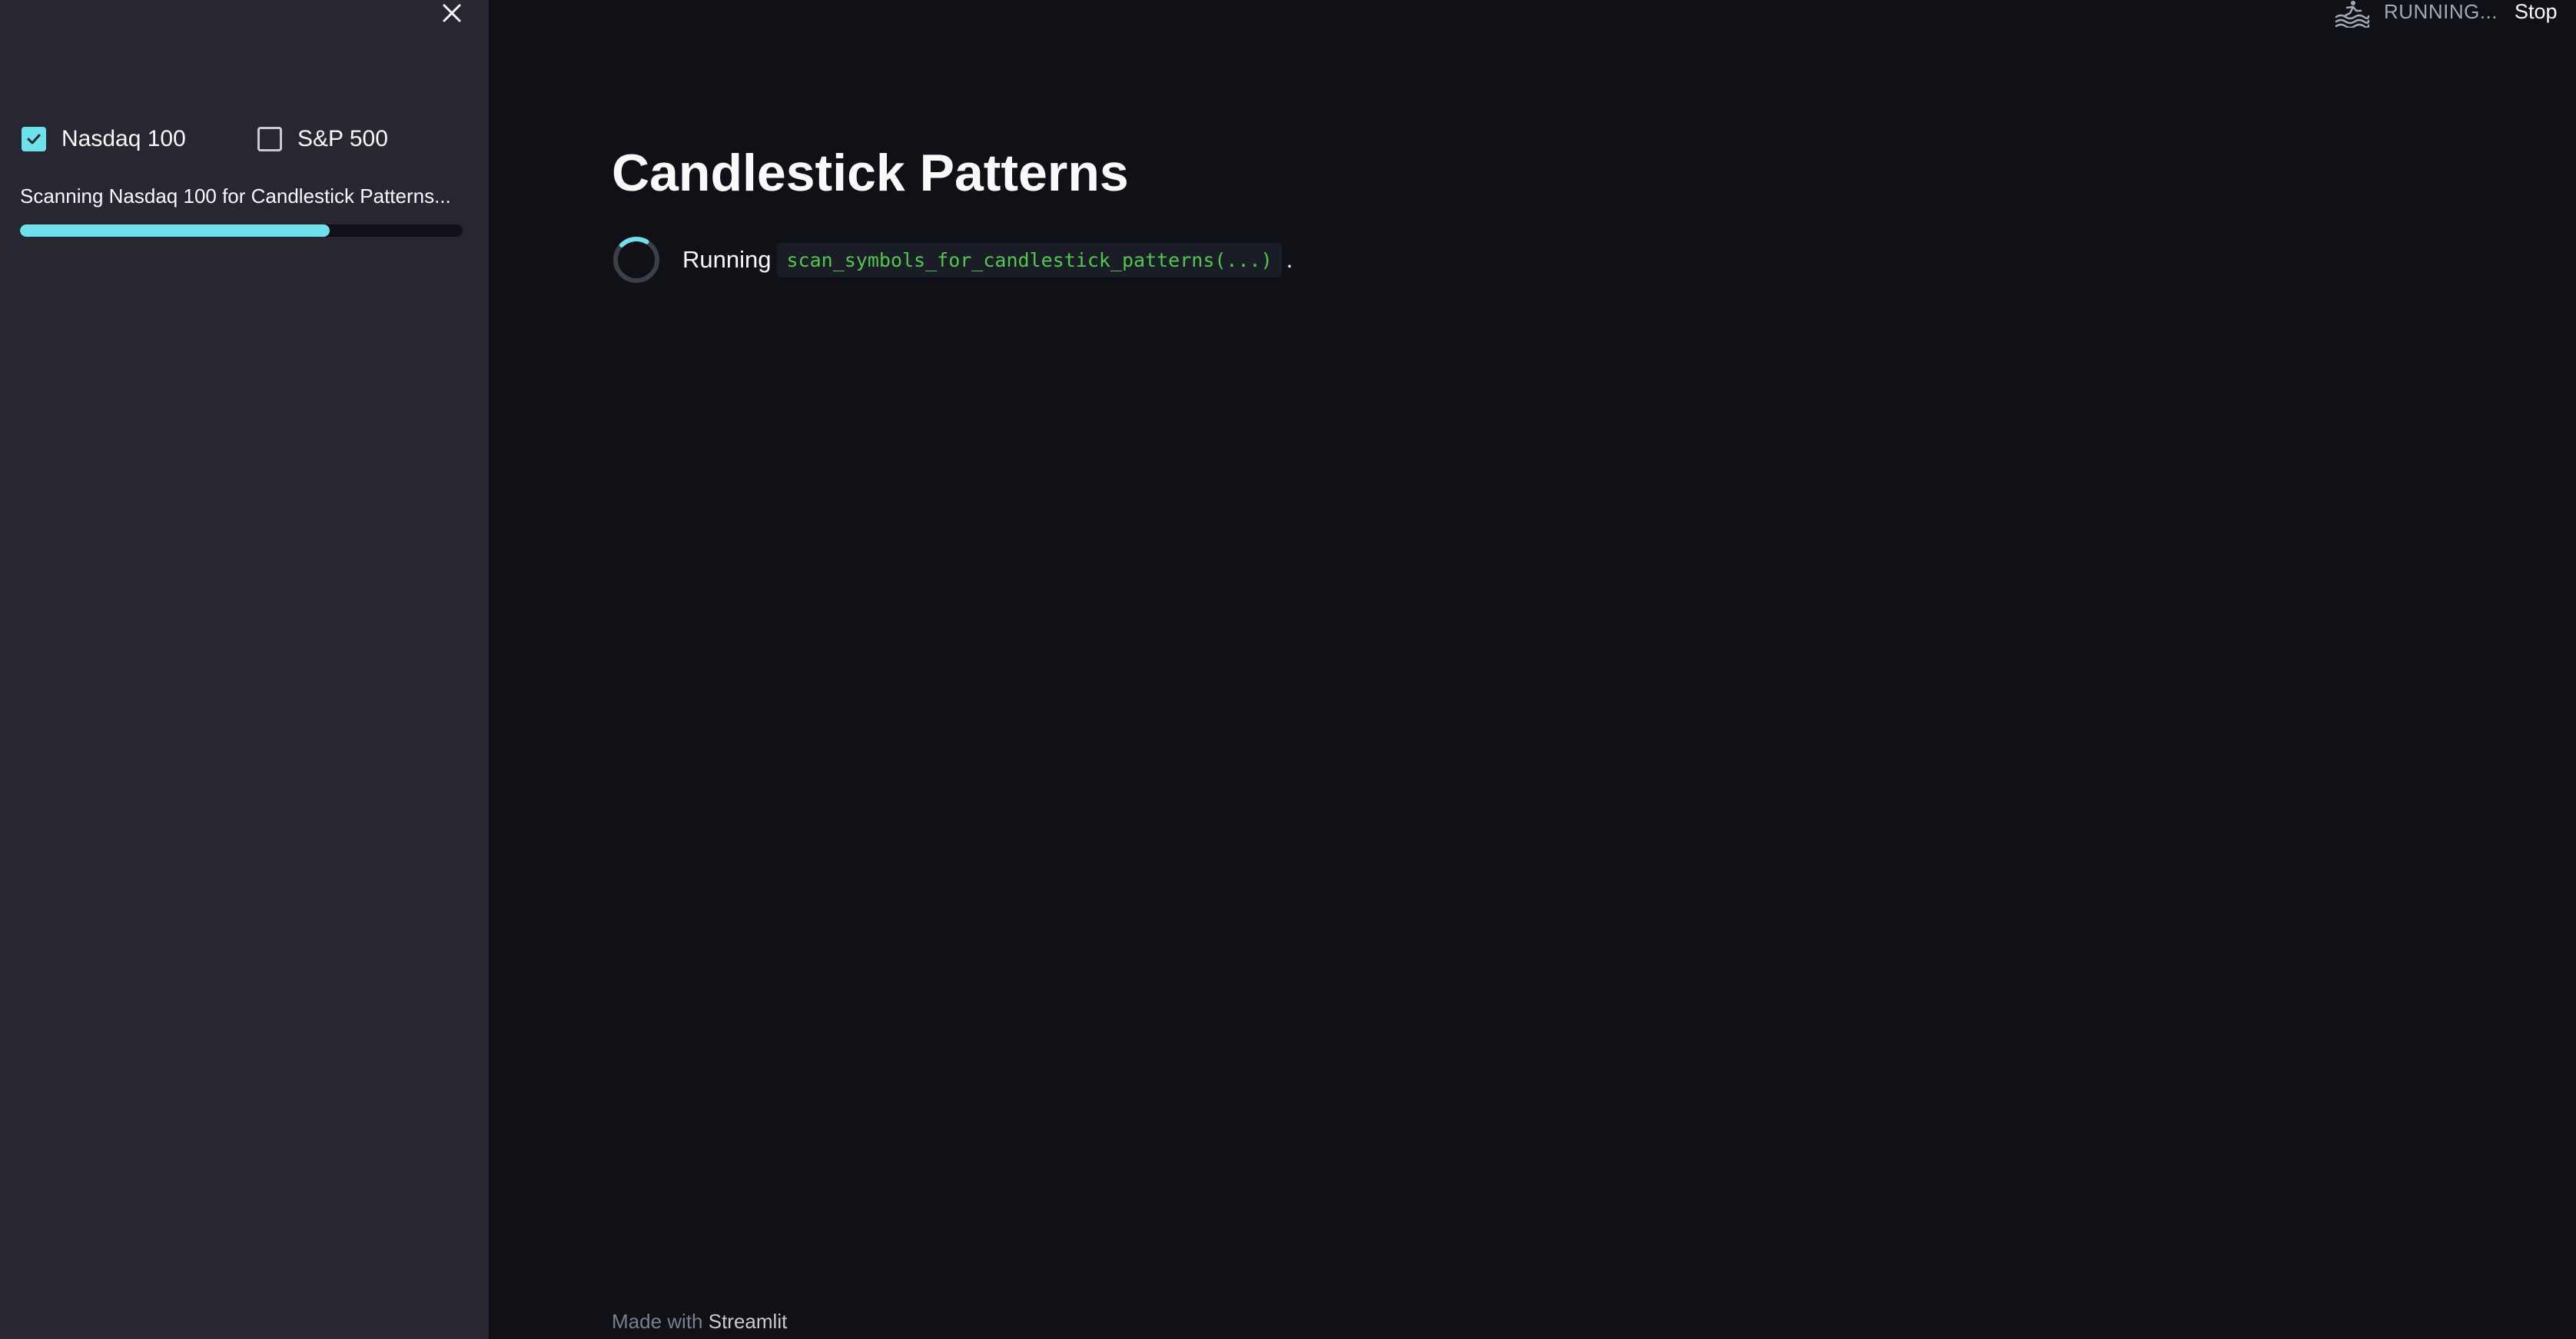 The width and height of the screenshot is (2576, 1339). What do you see at coordinates (727, 259) in the screenshot?
I see `running-label: Running` at bounding box center [727, 259].